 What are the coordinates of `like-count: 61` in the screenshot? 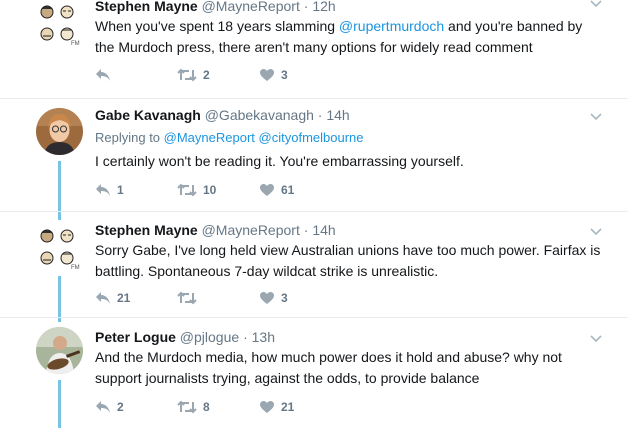 It's located at (288, 190).